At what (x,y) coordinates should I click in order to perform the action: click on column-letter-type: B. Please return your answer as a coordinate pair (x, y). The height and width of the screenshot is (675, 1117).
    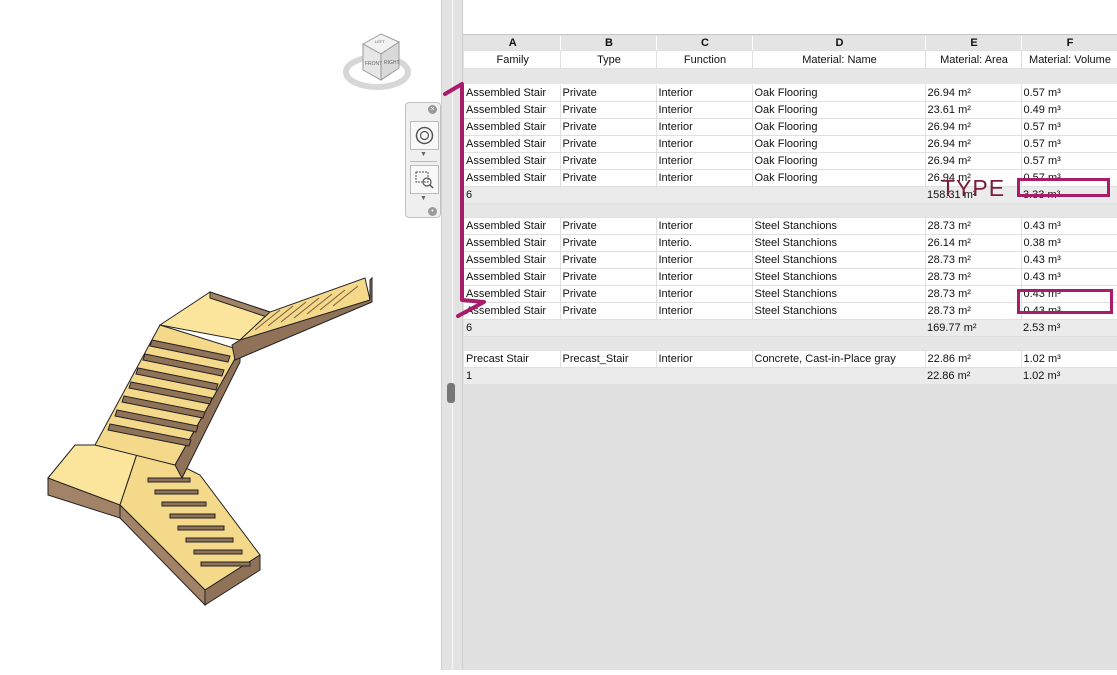
    Looking at the image, I should click on (608, 43).